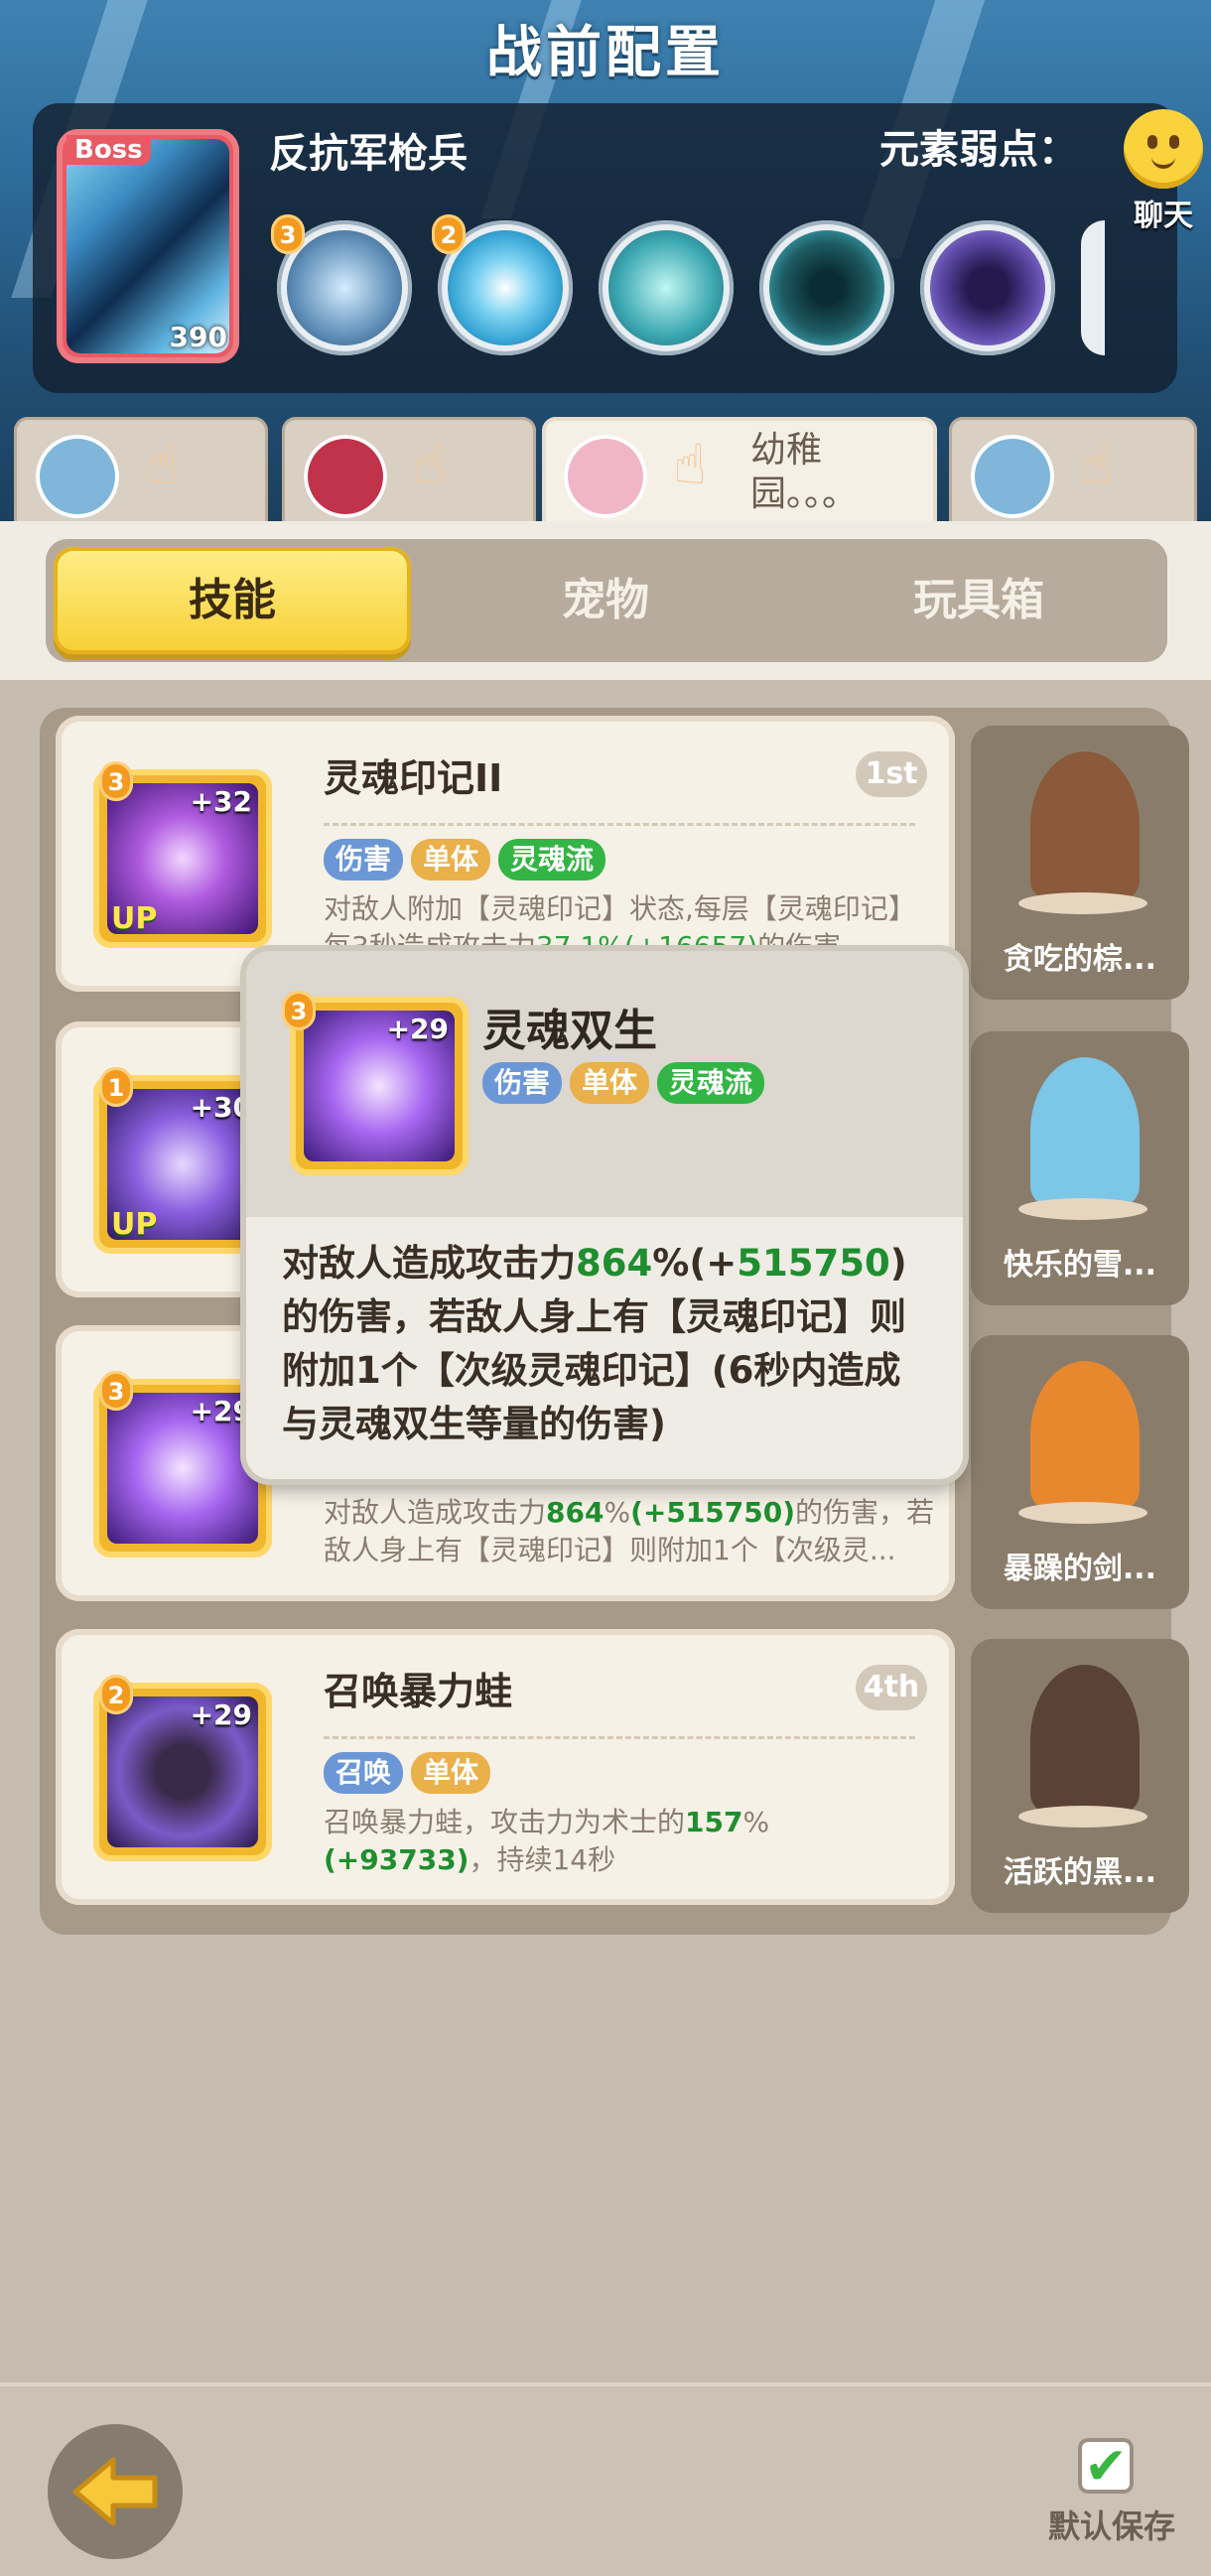 This screenshot has width=1211, height=2576. I want to click on chat-label: 聊天, so click(1163, 216).